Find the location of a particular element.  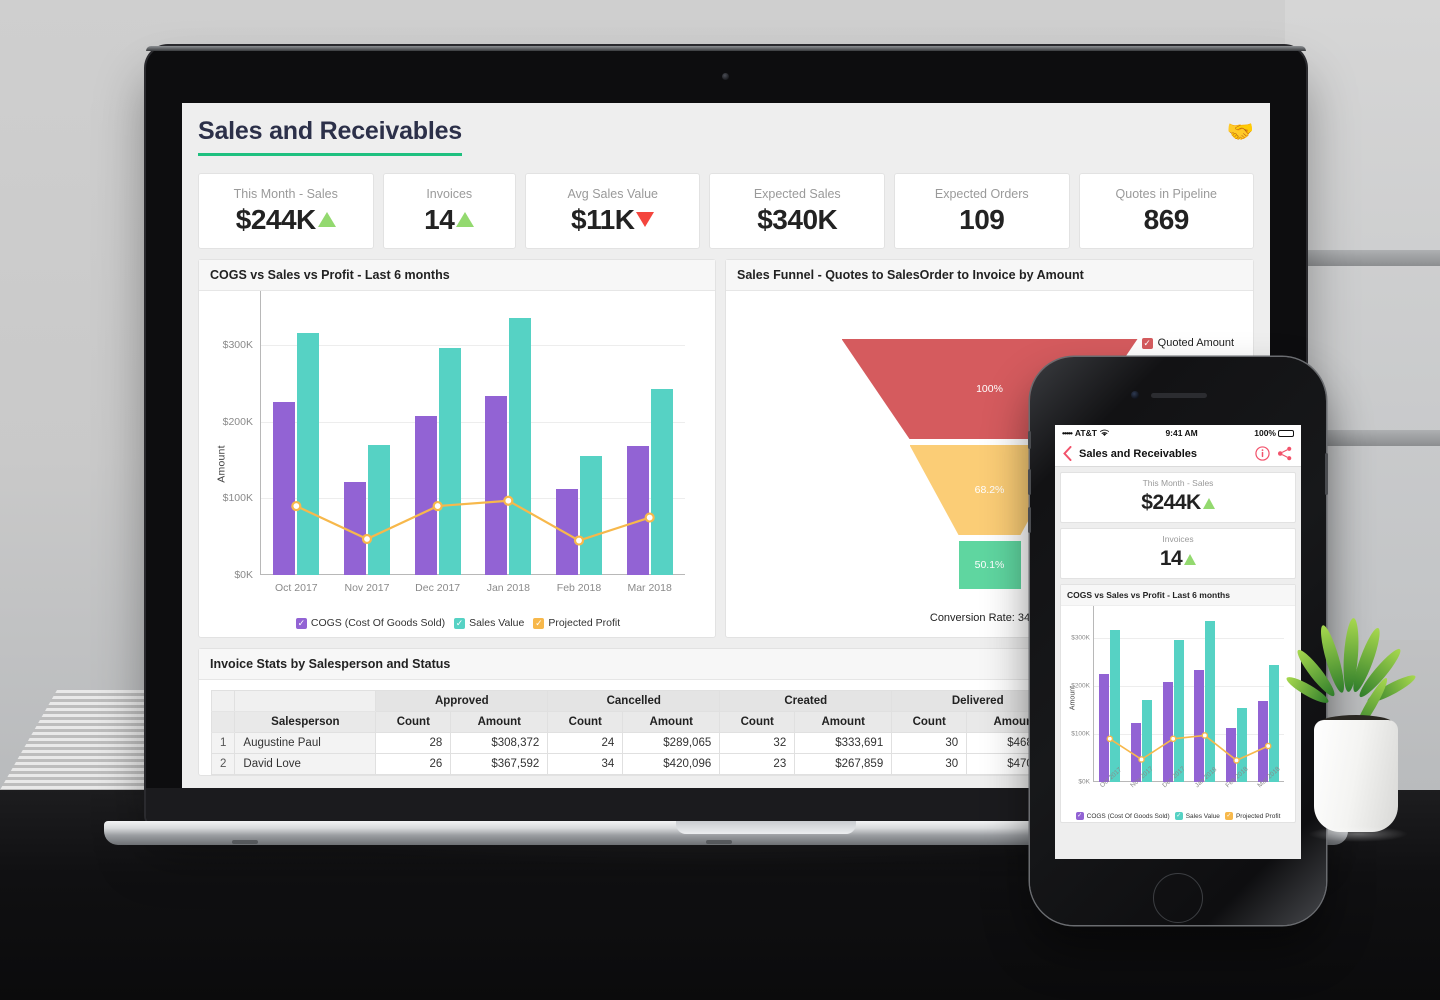

legend-label: Sales Value is located at coordinates (1202, 816).